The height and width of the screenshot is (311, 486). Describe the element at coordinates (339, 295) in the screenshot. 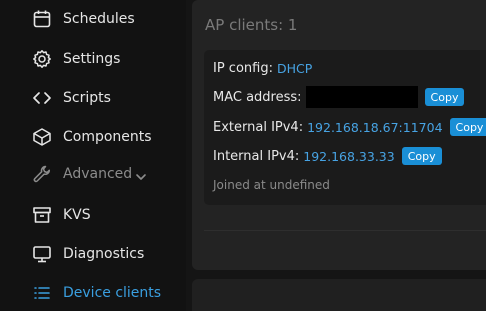

I see `secondary-panel` at that location.